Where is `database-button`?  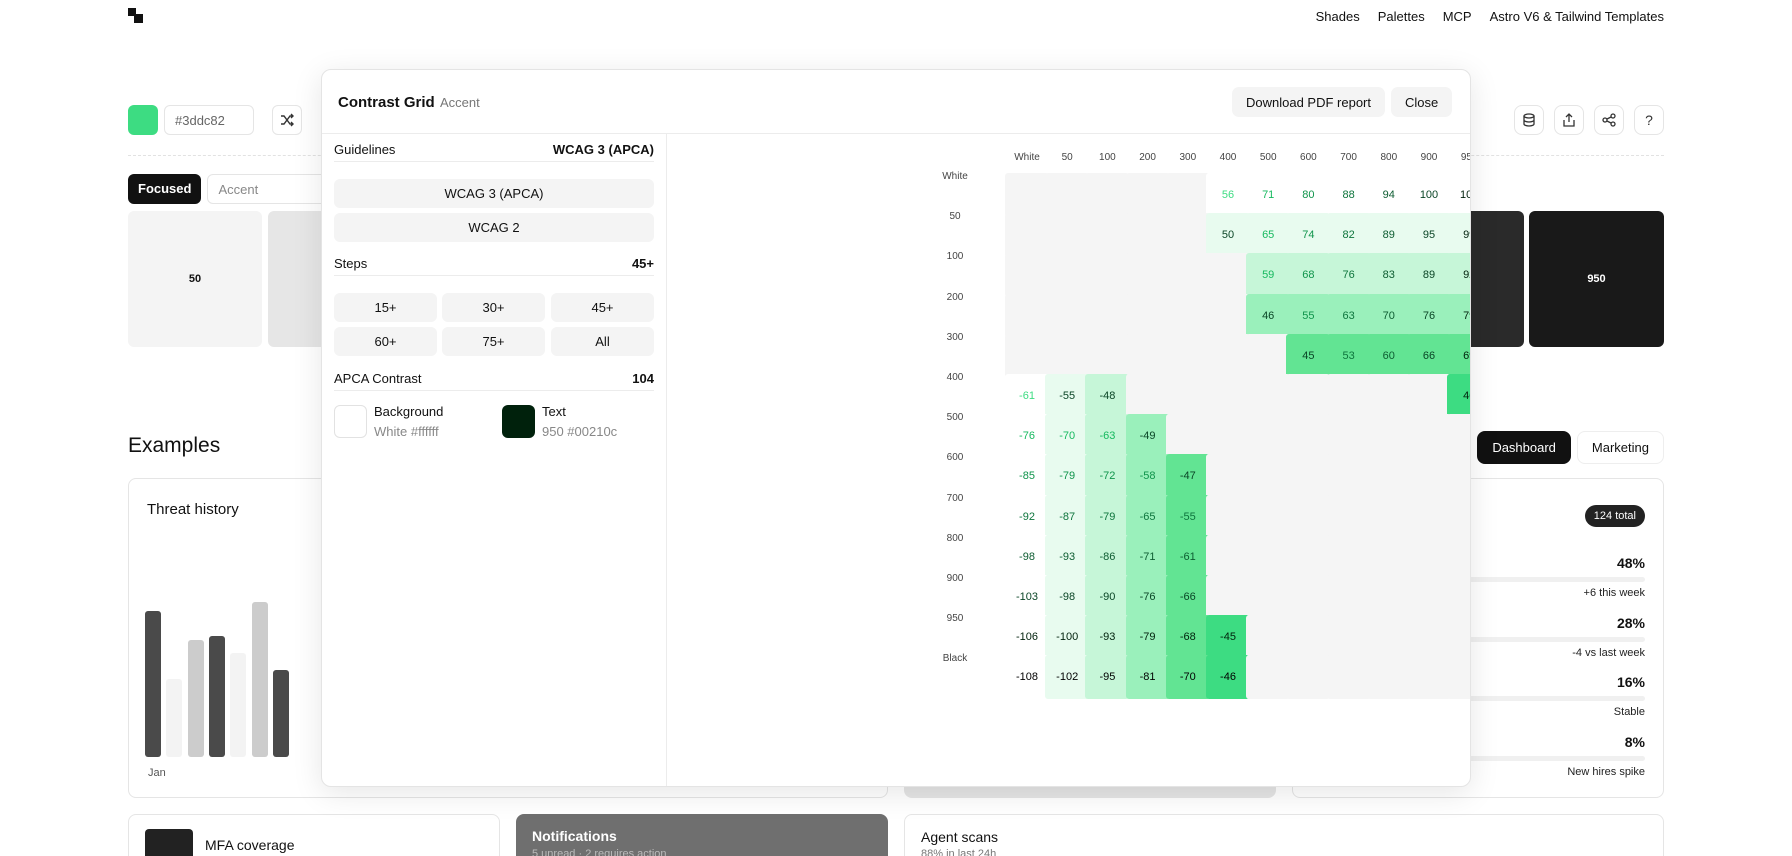
database-button is located at coordinates (1529, 120).